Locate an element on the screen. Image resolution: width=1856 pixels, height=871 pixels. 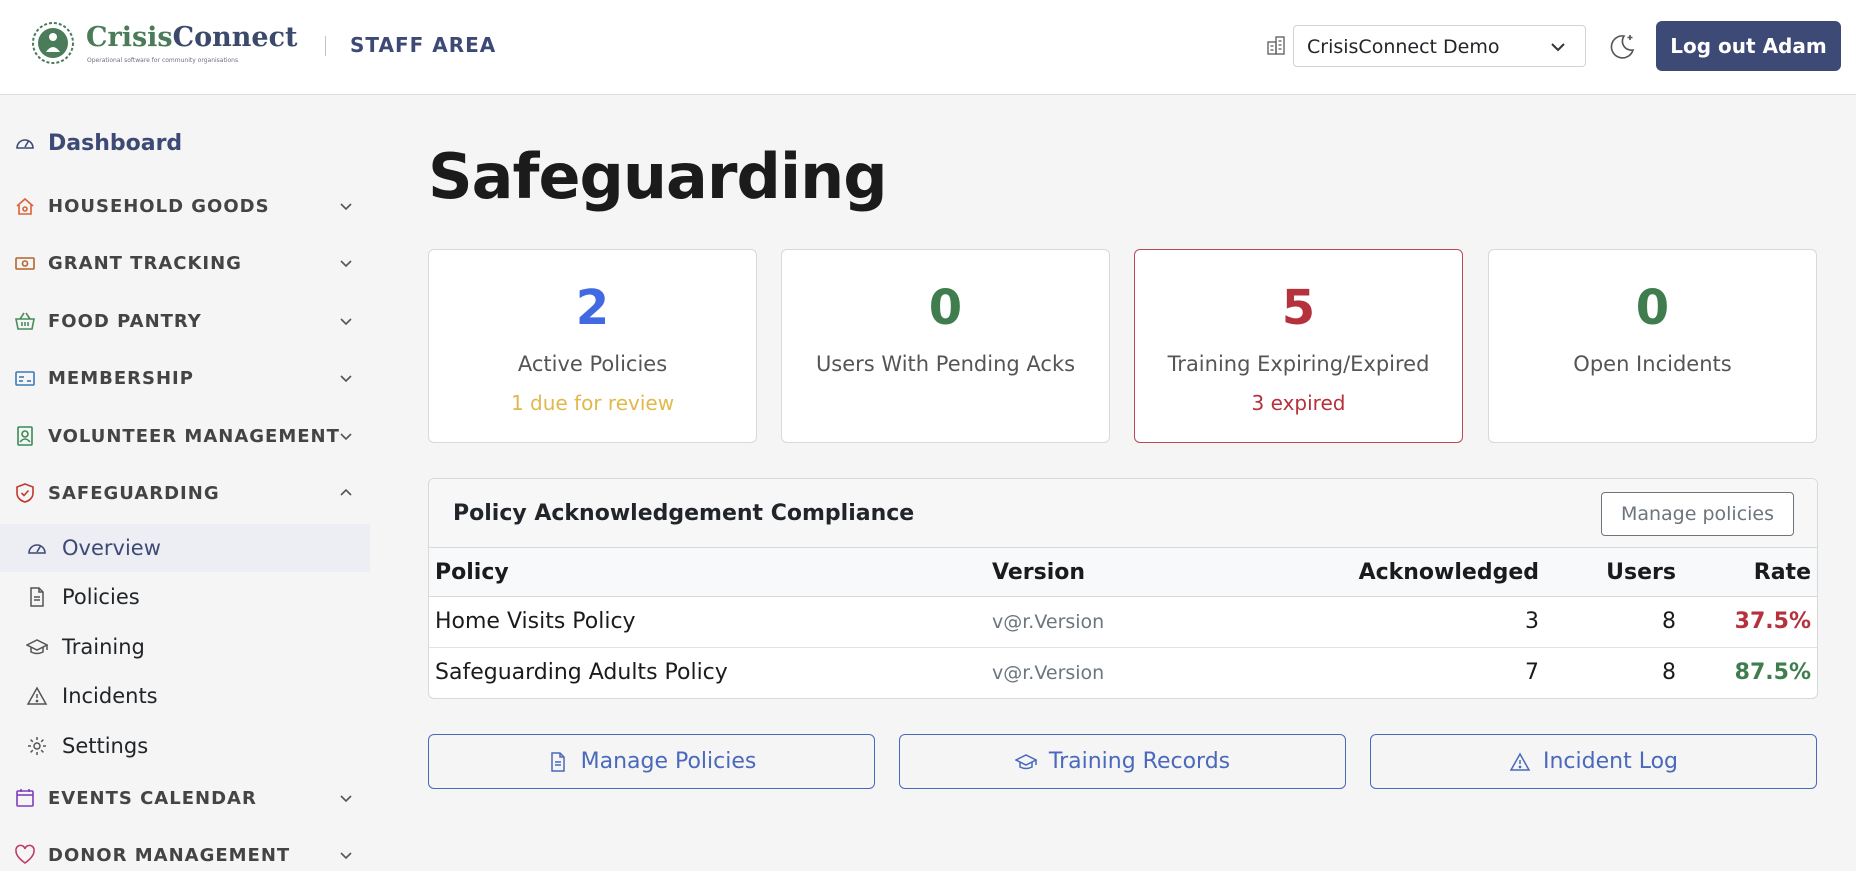
sidebar-item-incidents: Incidents is located at coordinates (185, 696).